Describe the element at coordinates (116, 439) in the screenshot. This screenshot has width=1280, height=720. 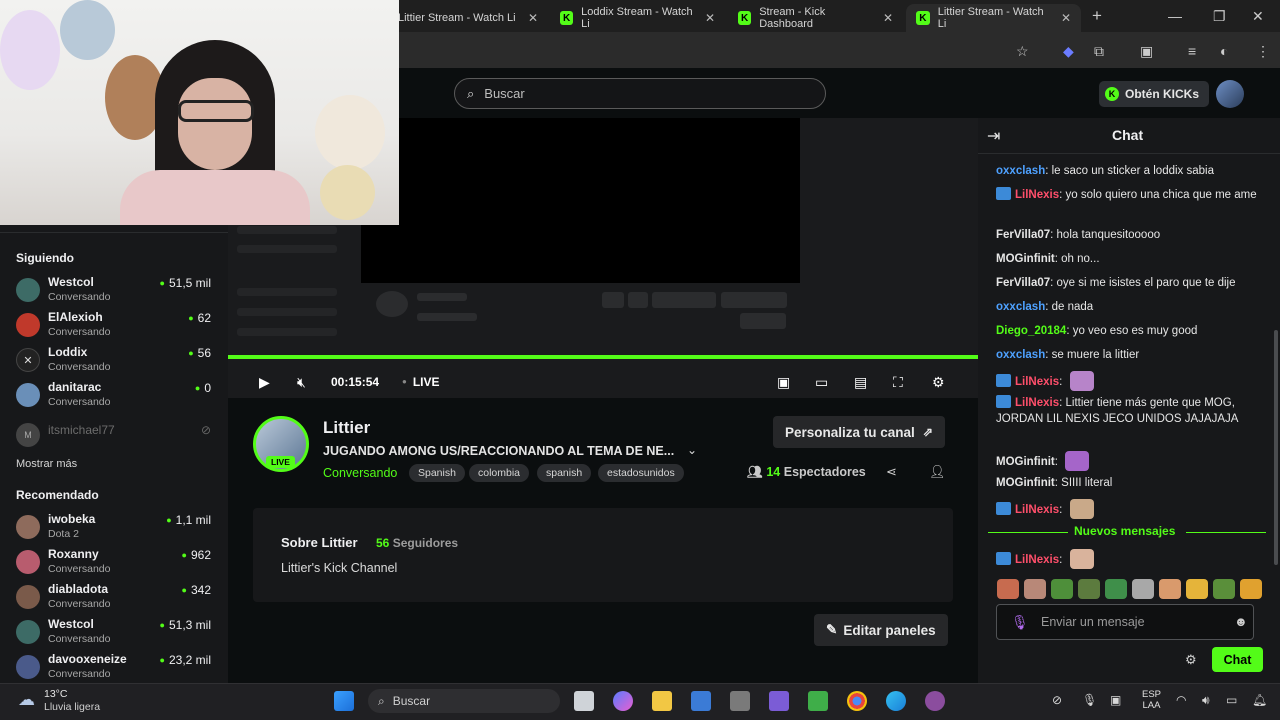
I see `sidebar-item-itsmichael77: M itsmichael77 ⊘` at that location.